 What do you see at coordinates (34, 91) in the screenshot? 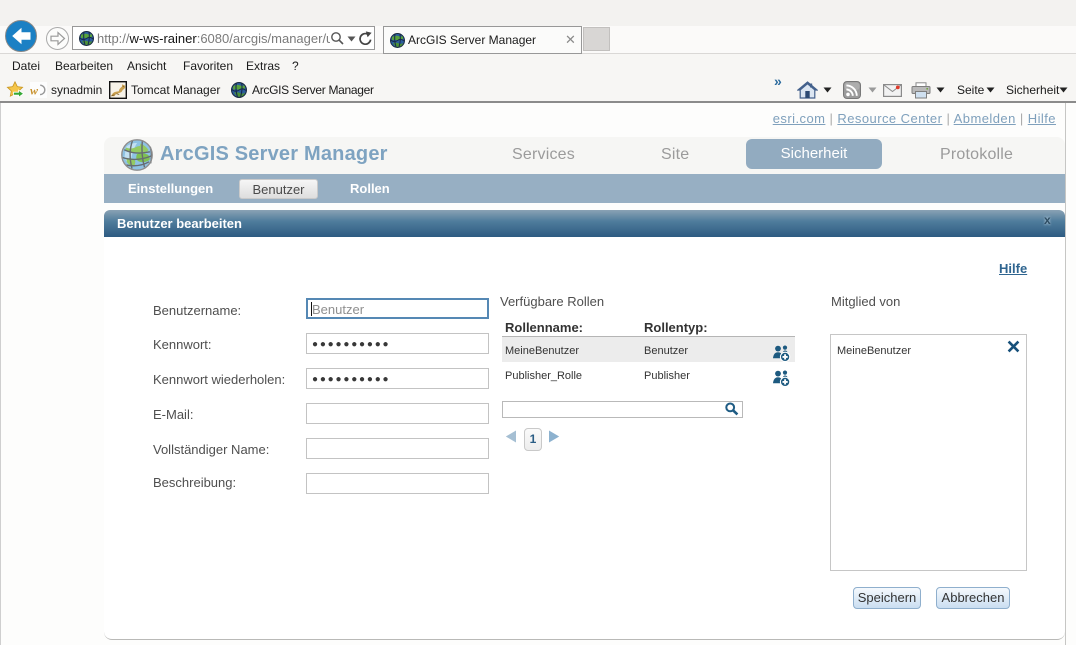
I see `svg-text: w` at bounding box center [34, 91].